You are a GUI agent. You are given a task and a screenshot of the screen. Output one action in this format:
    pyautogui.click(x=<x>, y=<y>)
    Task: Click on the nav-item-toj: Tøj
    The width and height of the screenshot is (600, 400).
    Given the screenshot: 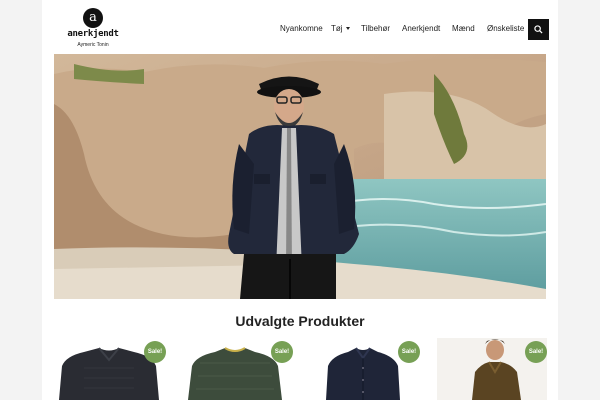 What is the action you would take?
    pyautogui.click(x=340, y=28)
    